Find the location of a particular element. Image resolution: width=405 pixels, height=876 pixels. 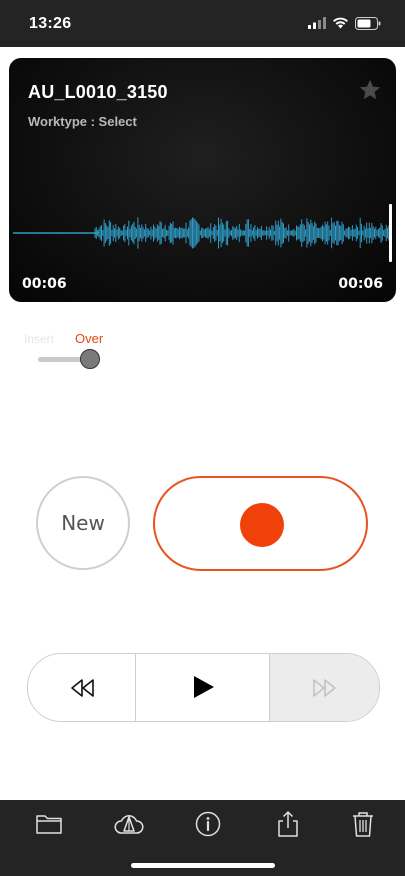

info-icon is located at coordinates (208, 824).